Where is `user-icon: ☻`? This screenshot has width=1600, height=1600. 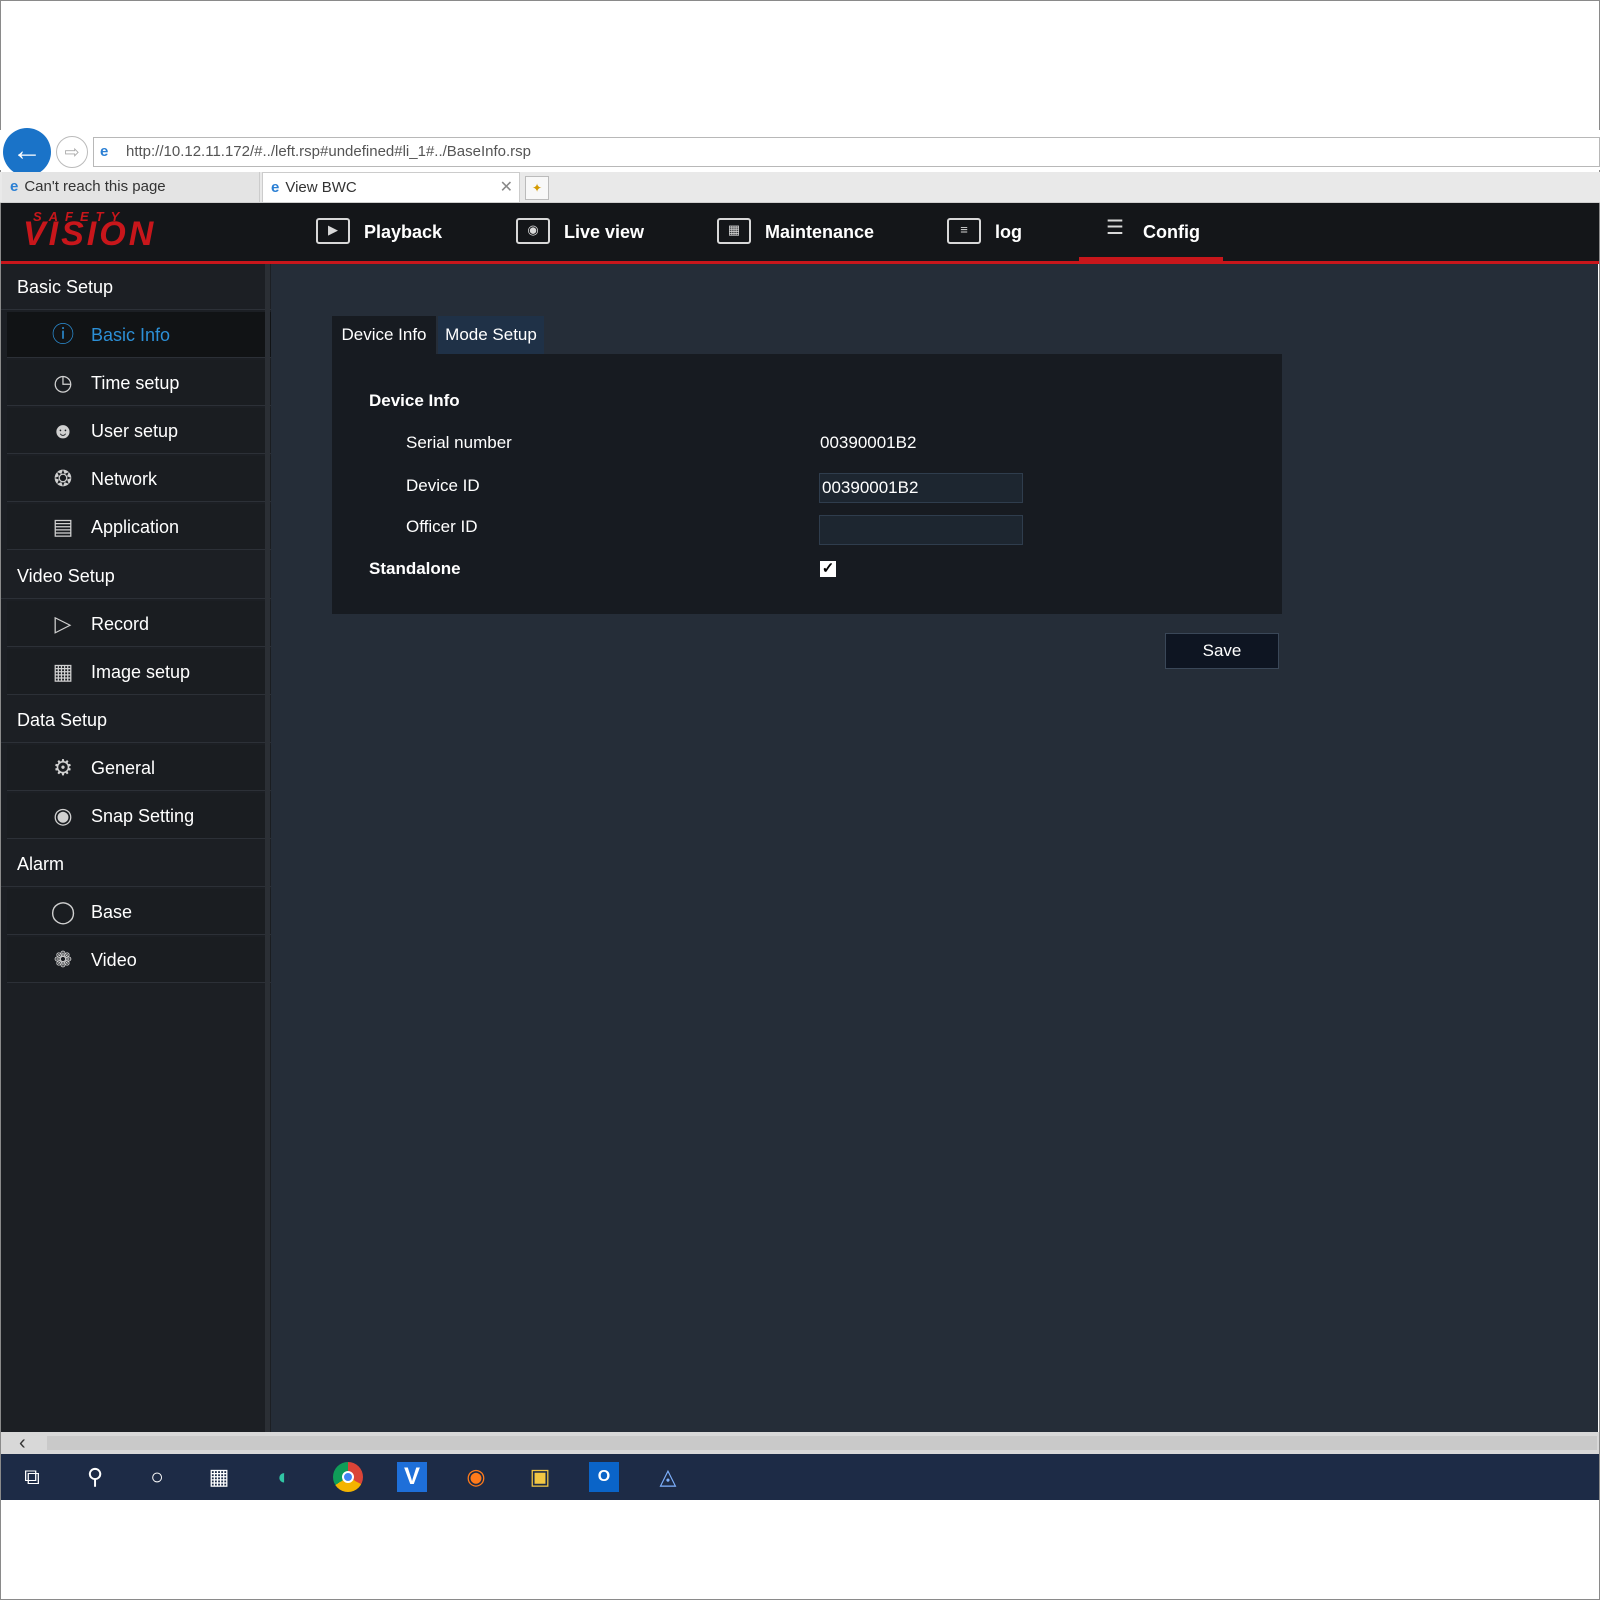 user-icon: ☻ is located at coordinates (63, 430).